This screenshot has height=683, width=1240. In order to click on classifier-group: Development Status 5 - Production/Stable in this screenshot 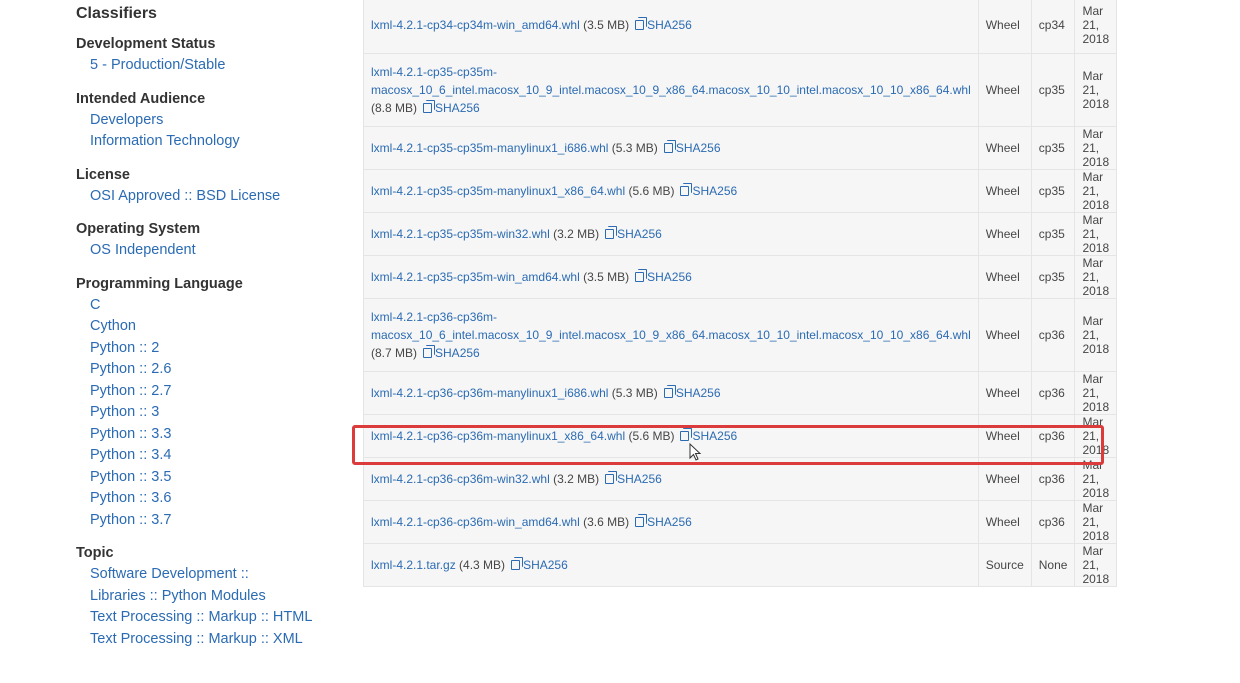, I will do `click(211, 56)`.